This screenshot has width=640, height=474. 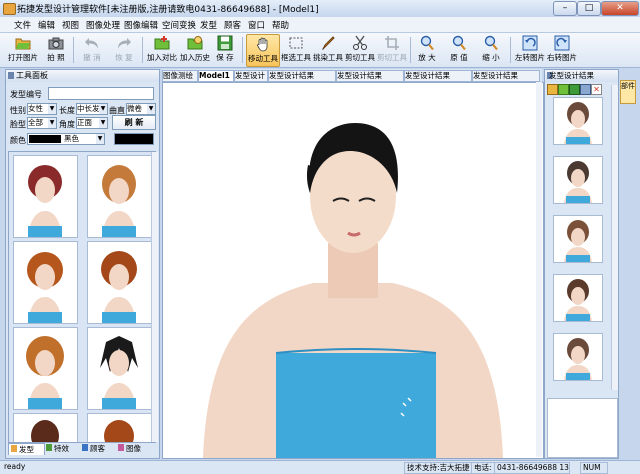 What do you see at coordinates (18, 110) in the screenshot?
I see `gender-label: 性别` at bounding box center [18, 110].